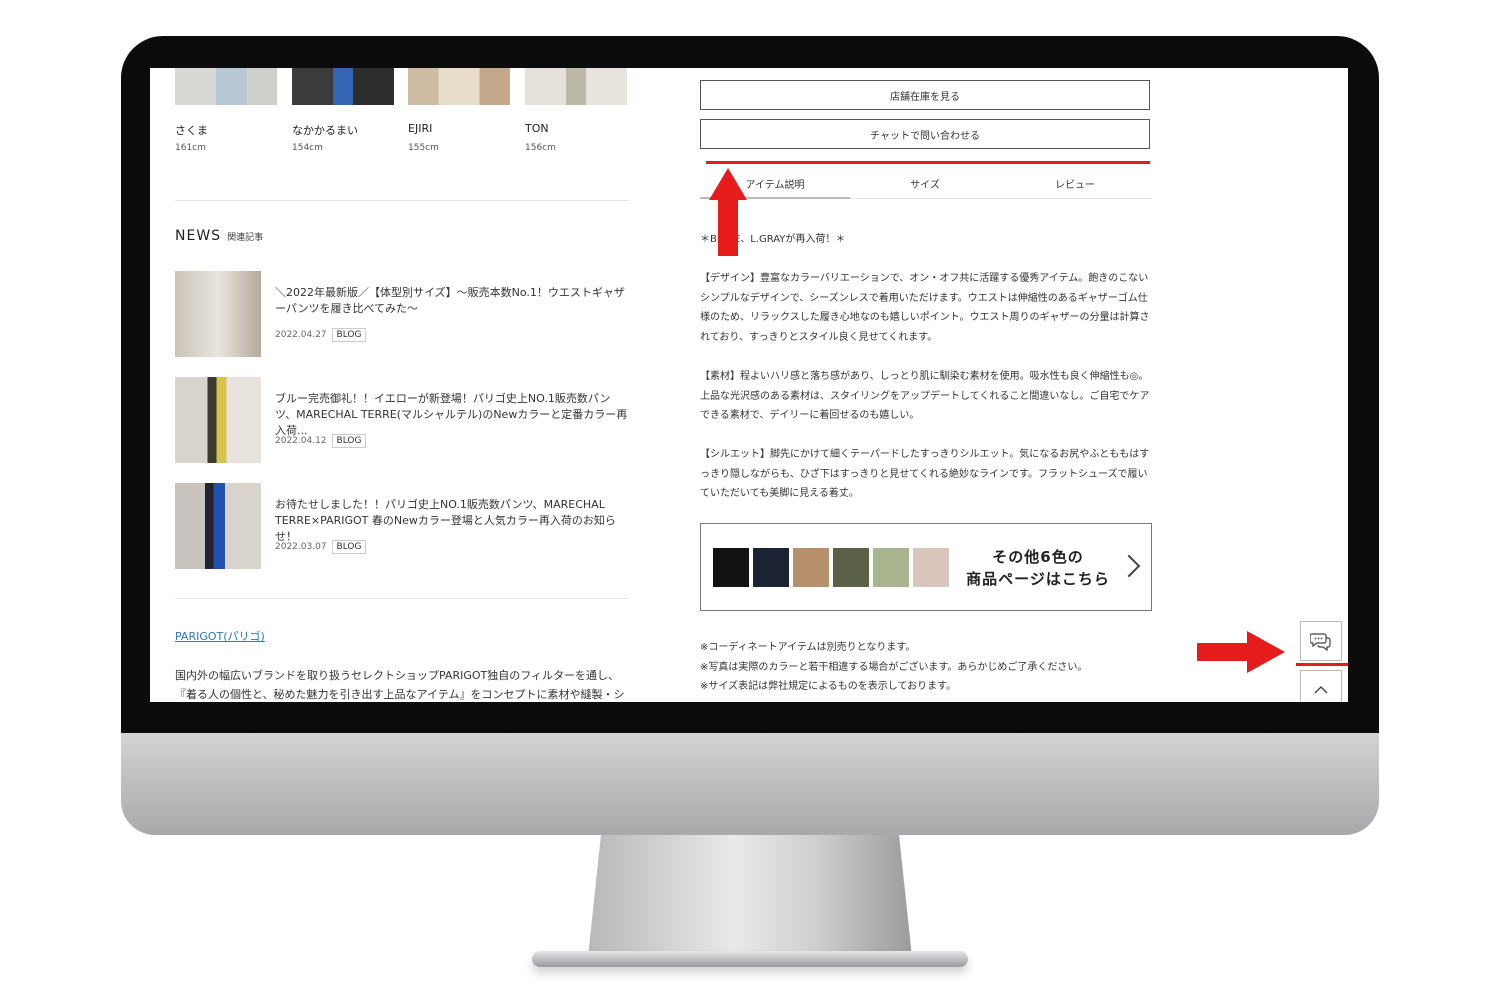 The width and height of the screenshot is (1500, 1000). Describe the element at coordinates (459, 110) in the screenshot. I see `model-card: EJIRI 155cm` at that location.